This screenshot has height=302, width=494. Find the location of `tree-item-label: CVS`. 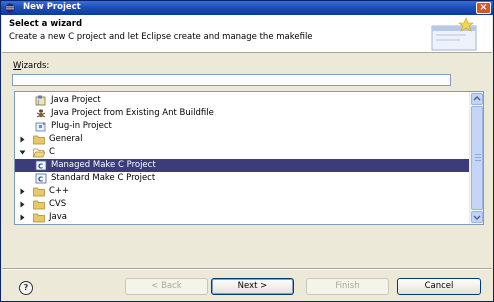

tree-item-label: CVS is located at coordinates (58, 204).